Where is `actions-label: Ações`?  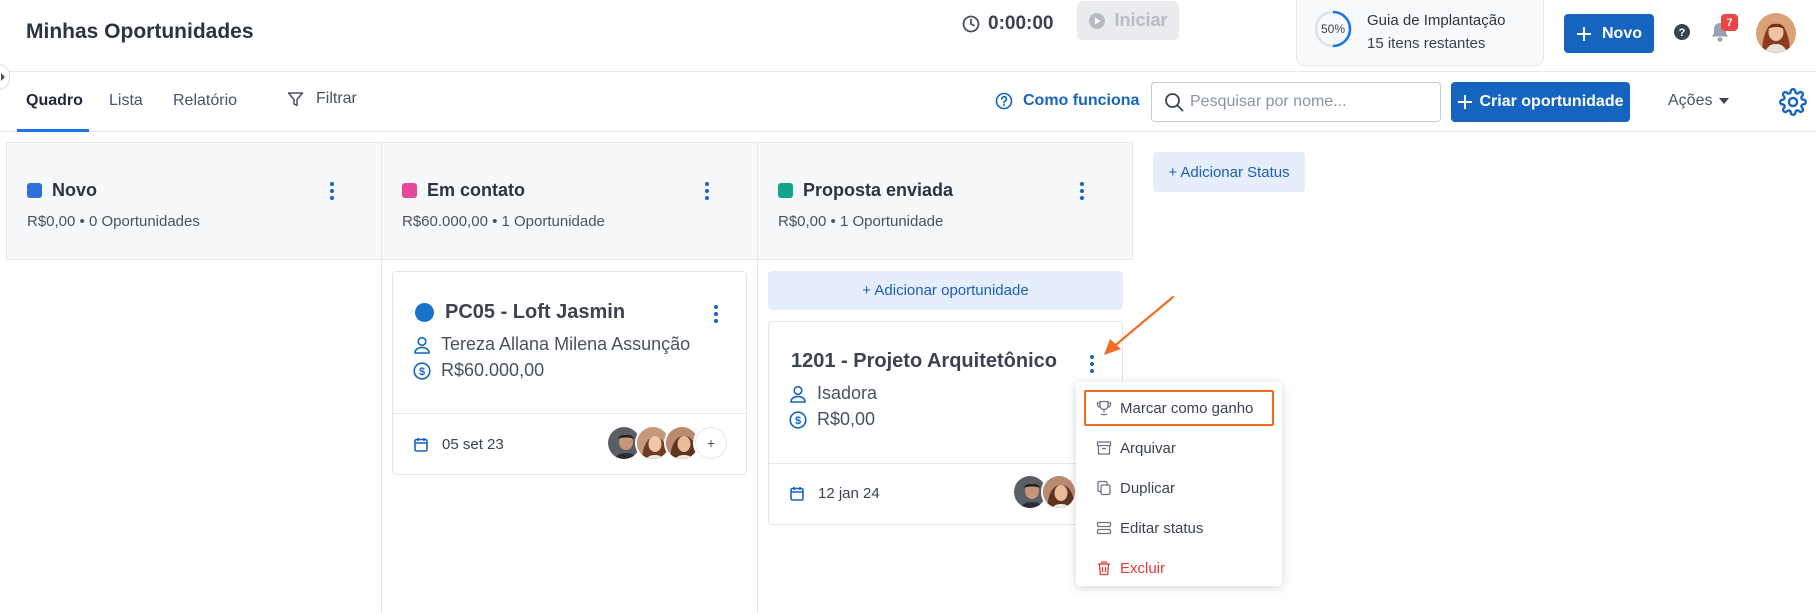 actions-label: Ações is located at coordinates (1690, 100).